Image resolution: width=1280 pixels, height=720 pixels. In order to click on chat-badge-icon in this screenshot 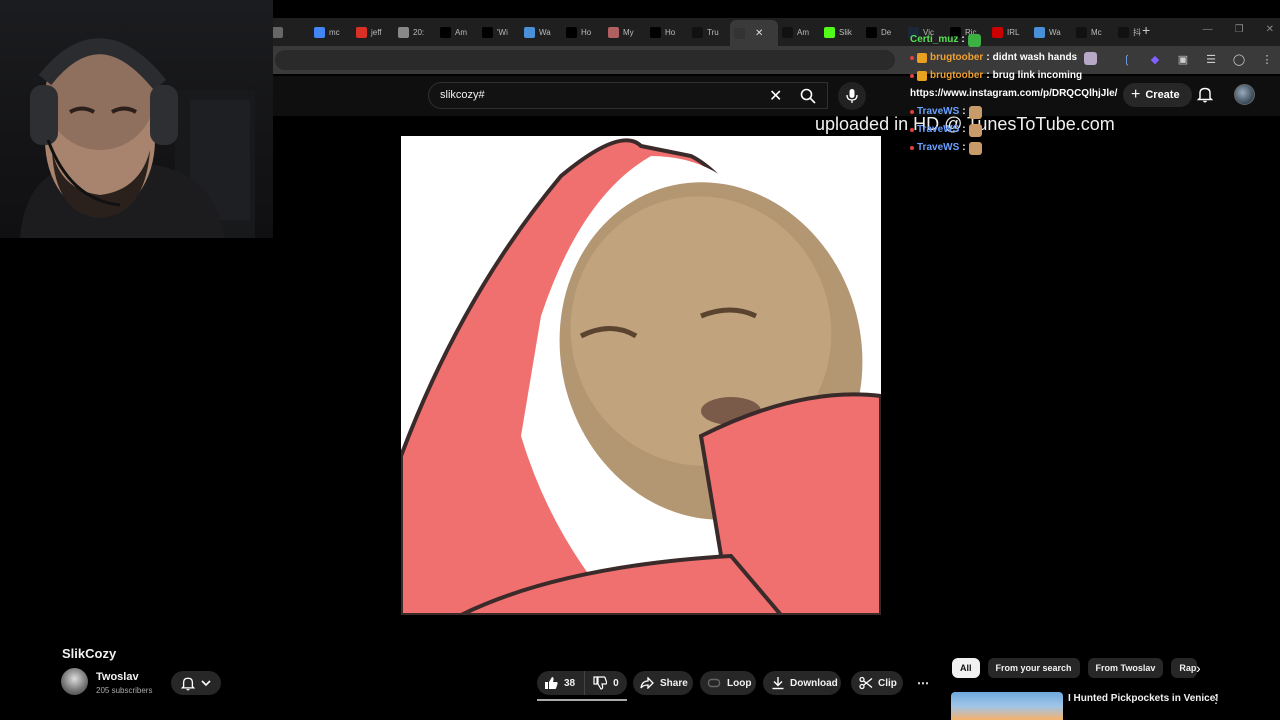, I will do `click(922, 76)`.